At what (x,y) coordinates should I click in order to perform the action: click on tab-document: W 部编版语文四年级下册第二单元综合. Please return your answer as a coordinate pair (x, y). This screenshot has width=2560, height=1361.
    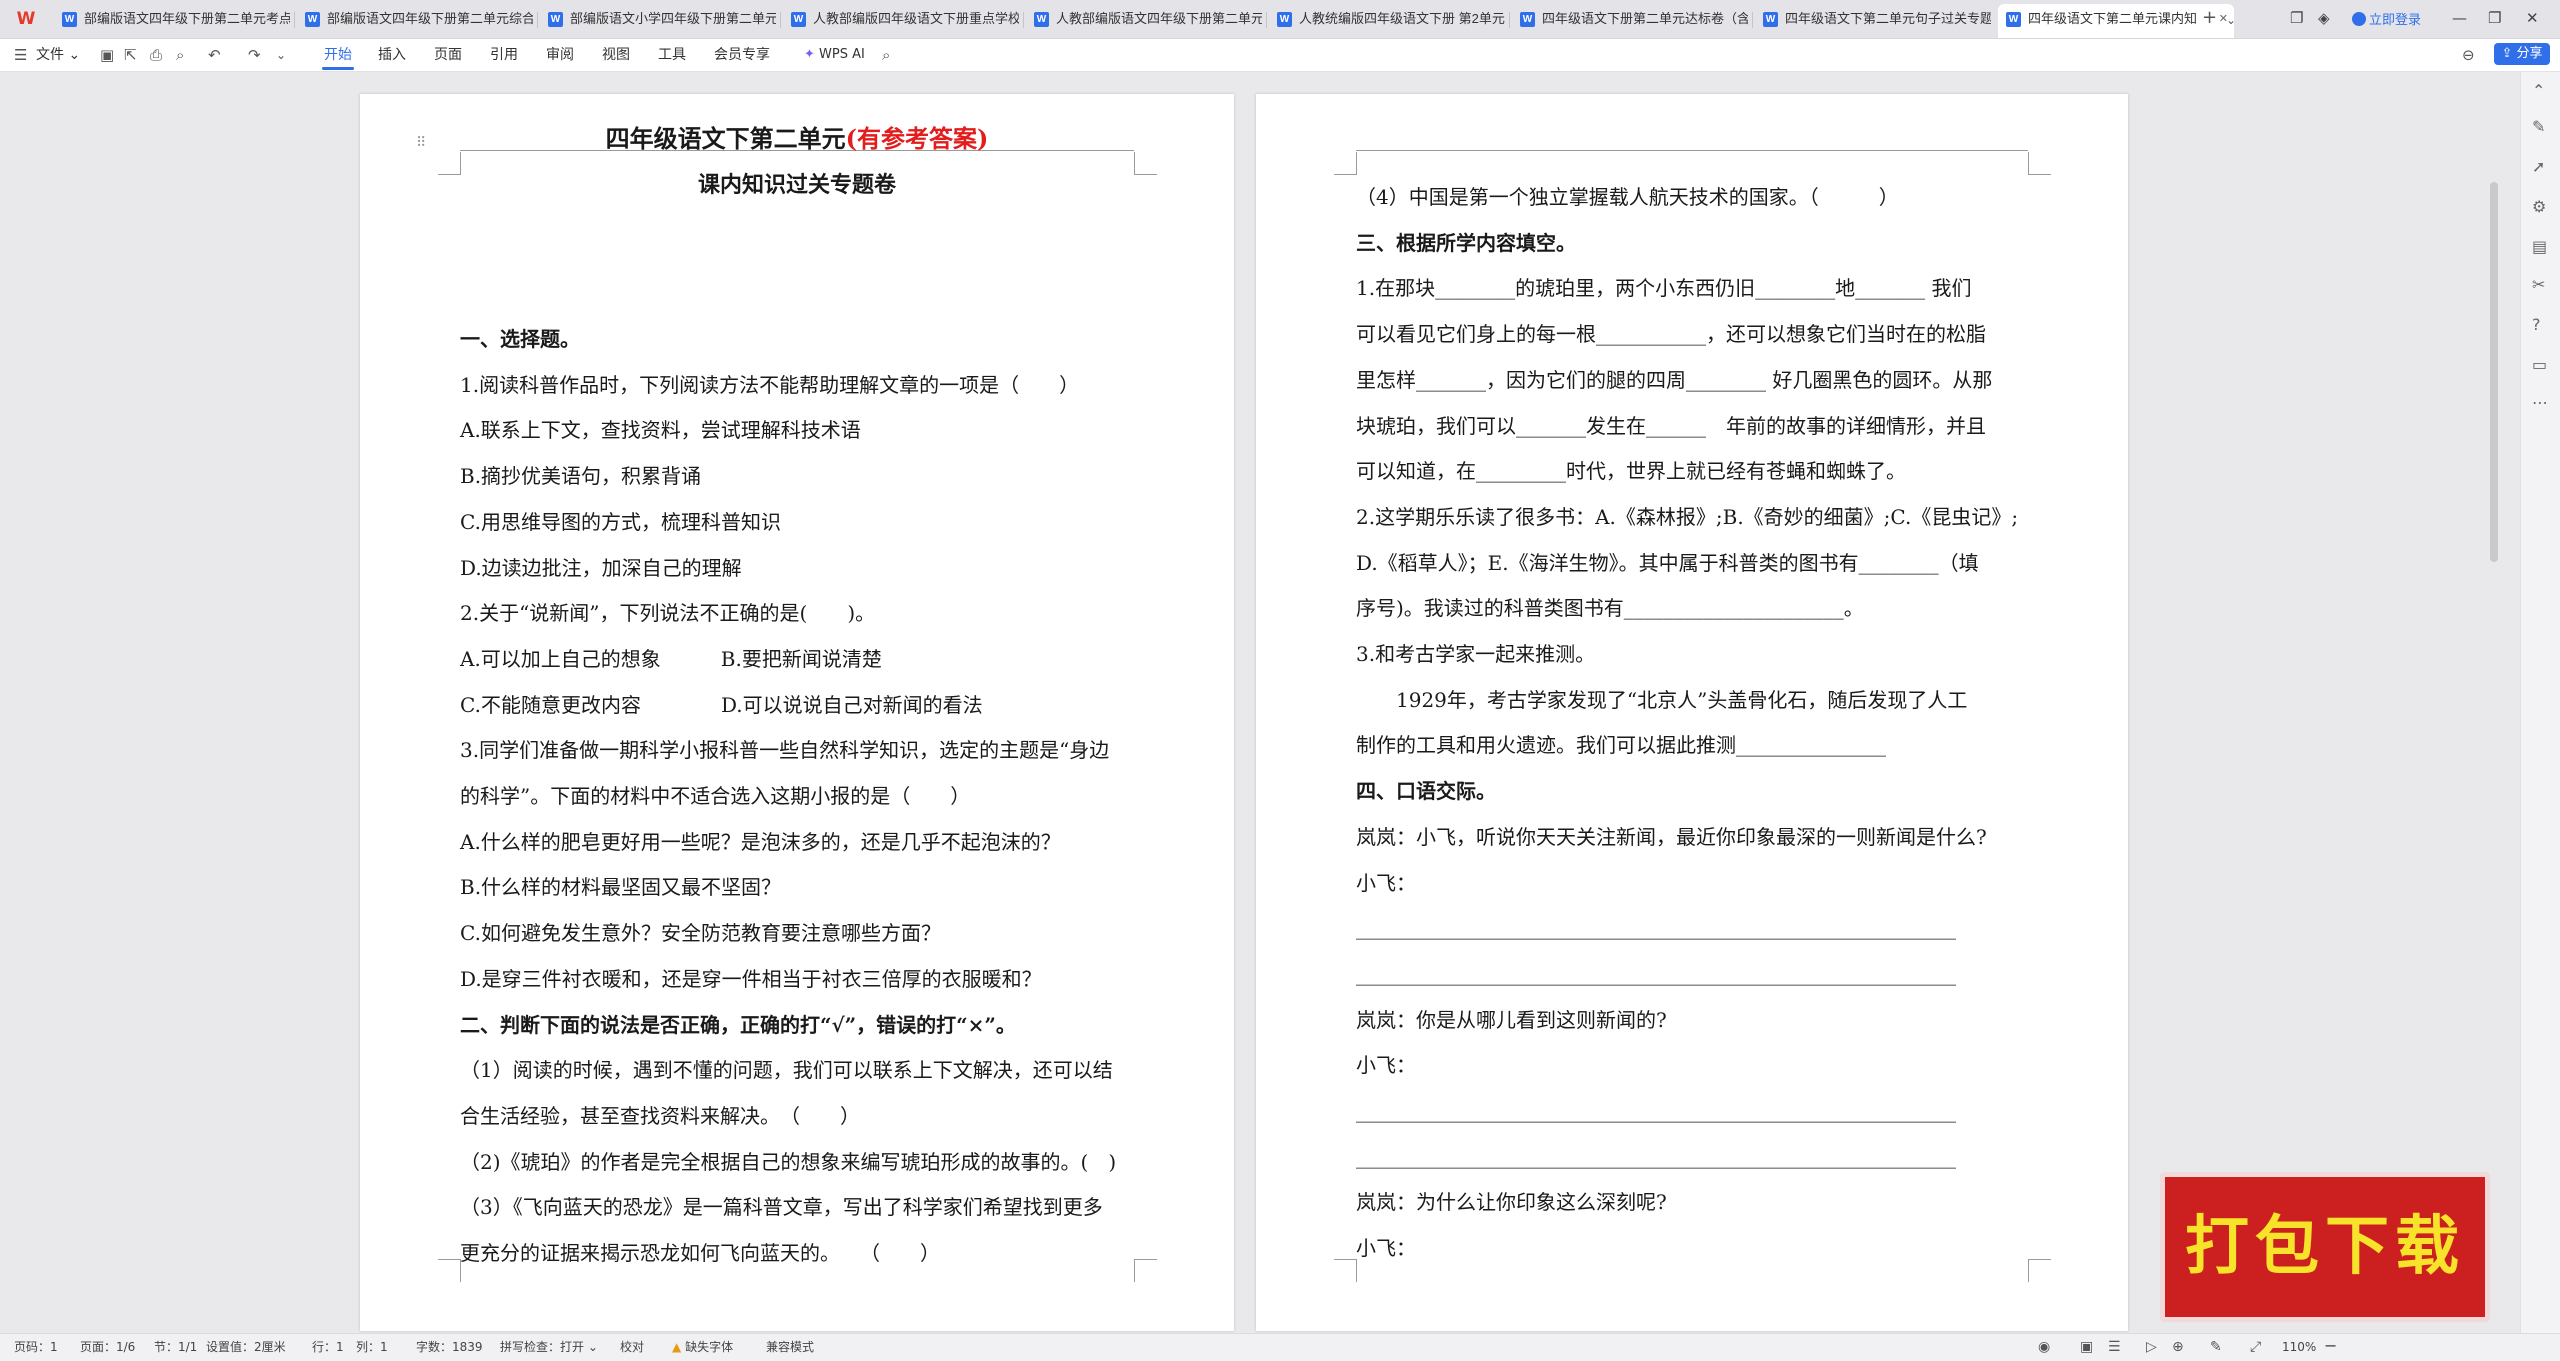
    Looking at the image, I should click on (415, 19).